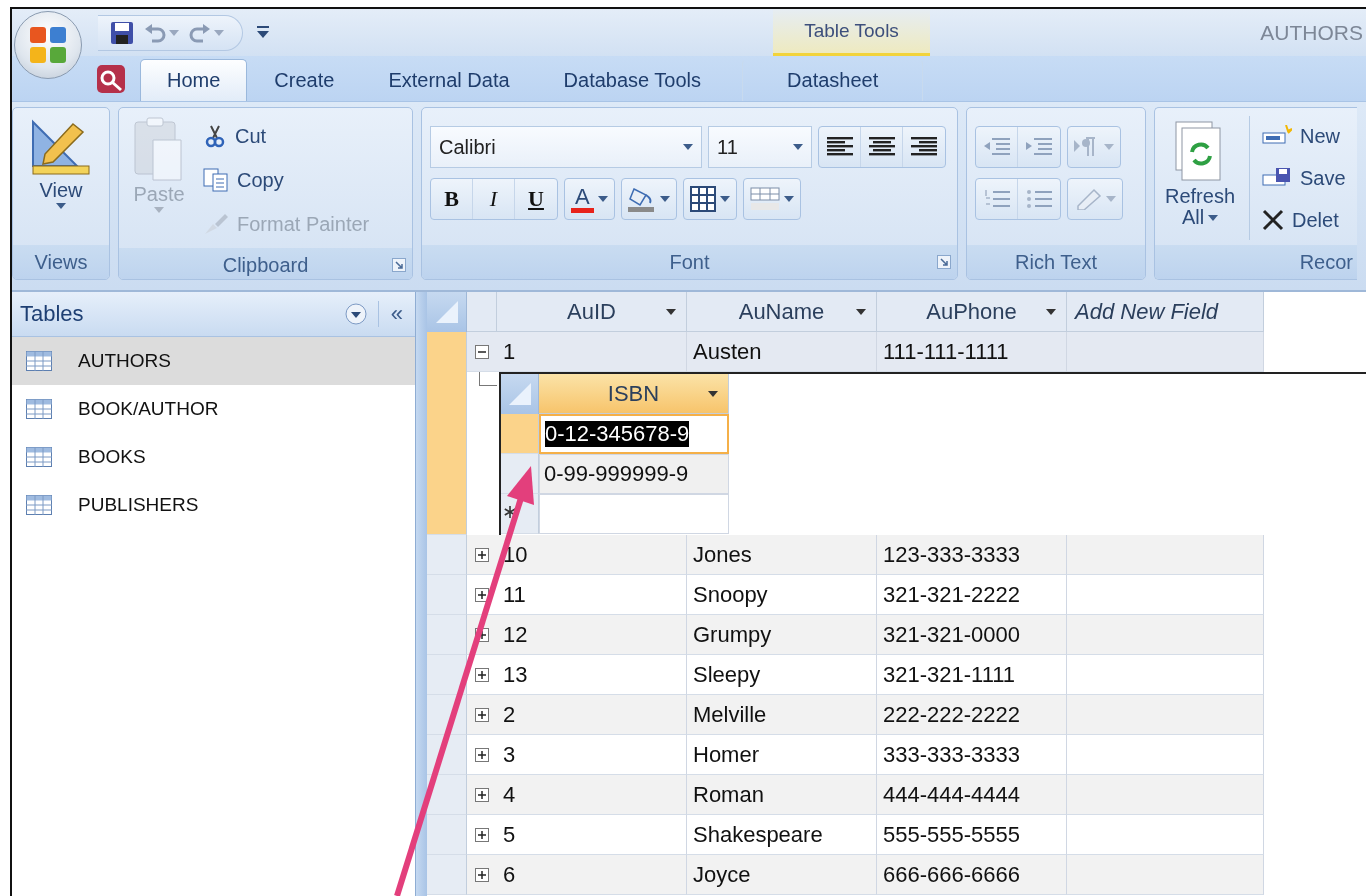  Describe the element at coordinates (592, 835) in the screenshot. I see `table-cell: 5` at that location.